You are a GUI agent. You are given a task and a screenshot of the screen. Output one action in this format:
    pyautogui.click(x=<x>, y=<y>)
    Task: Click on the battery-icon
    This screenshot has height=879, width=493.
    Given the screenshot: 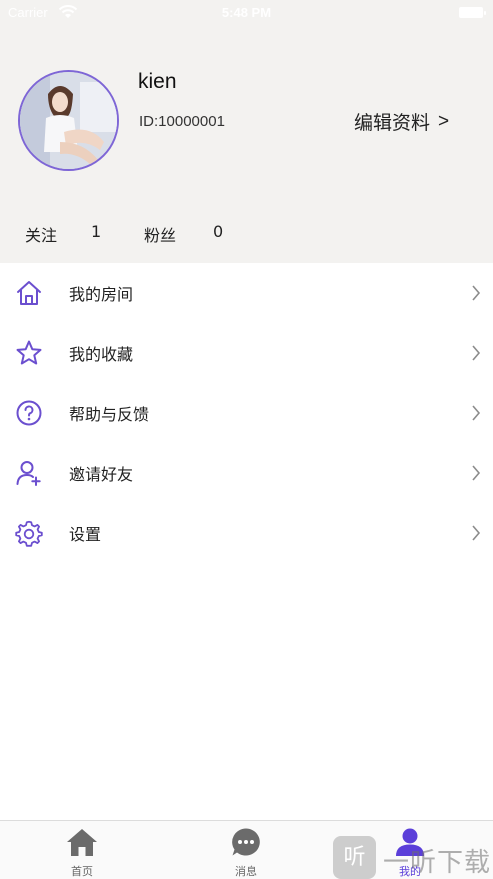 What is the action you would take?
    pyautogui.click(x=472, y=12)
    